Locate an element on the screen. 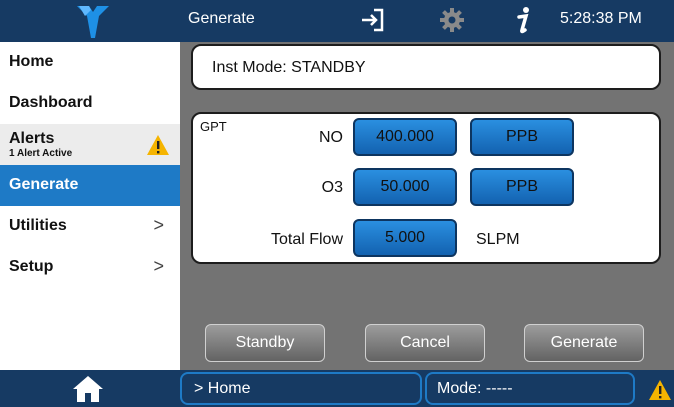 This screenshot has height=407, width=674. sidebar-item-label: Alerts is located at coordinates (32, 138).